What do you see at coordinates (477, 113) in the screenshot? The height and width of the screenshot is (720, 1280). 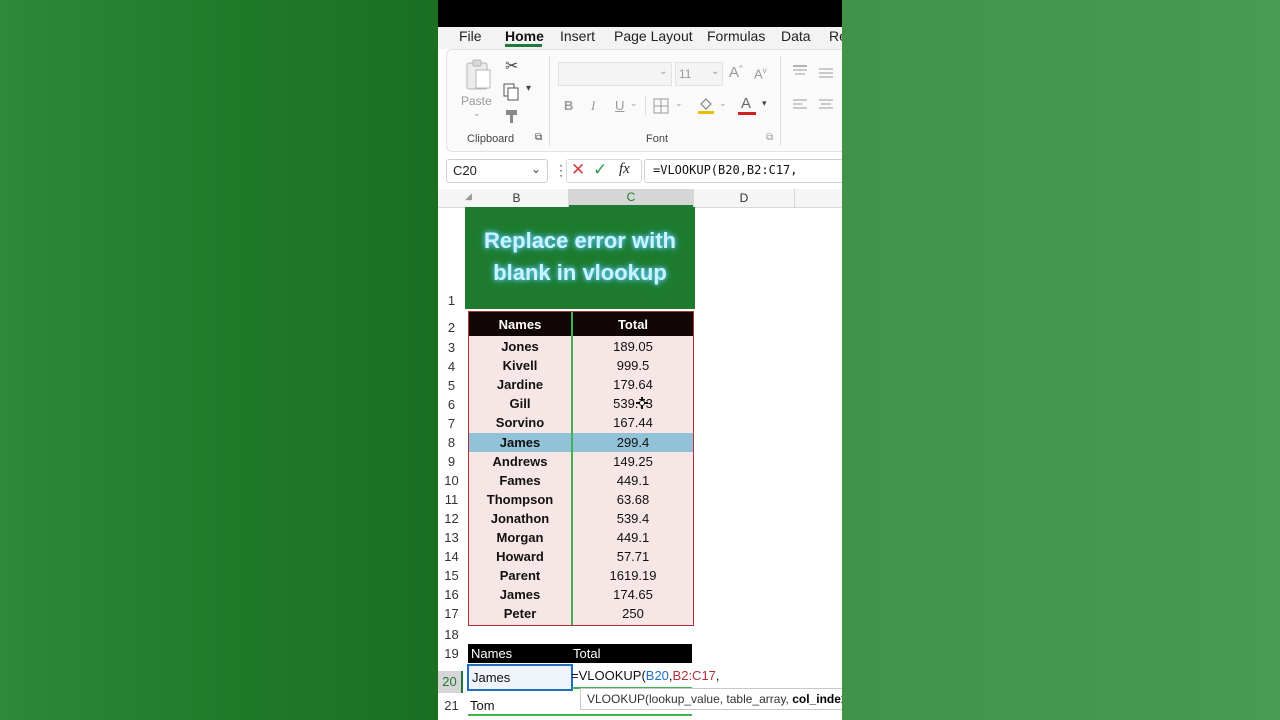 I see `paste-dropdown-icon: ⌄` at bounding box center [477, 113].